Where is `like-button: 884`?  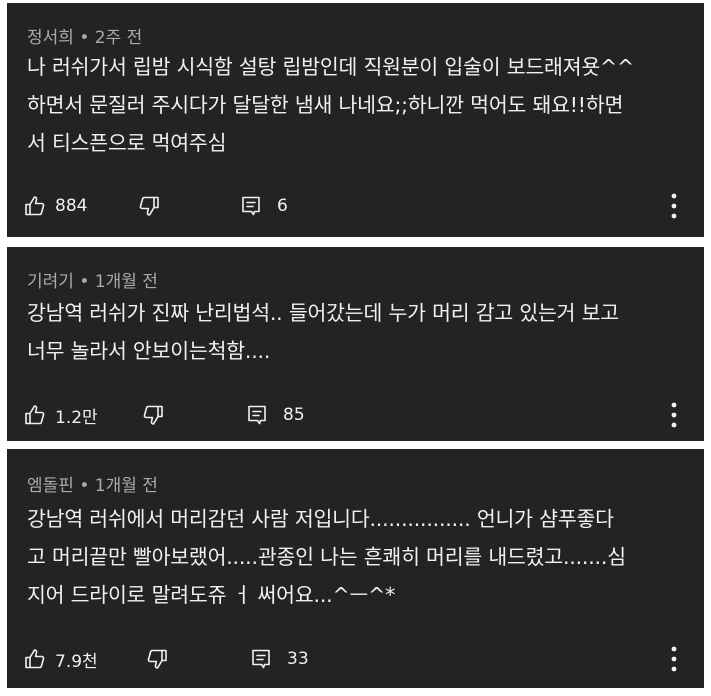
like-button: 884 is located at coordinates (55, 206).